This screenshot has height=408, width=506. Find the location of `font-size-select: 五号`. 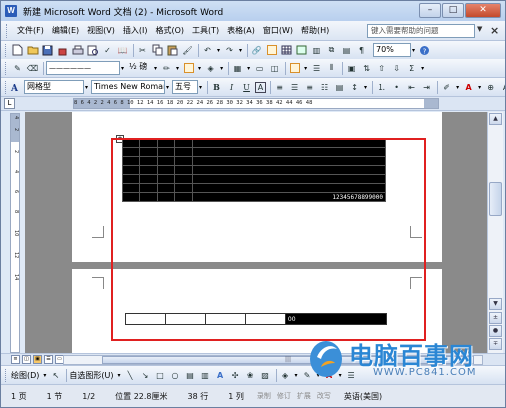

font-size-select: 五号 is located at coordinates (185, 87).